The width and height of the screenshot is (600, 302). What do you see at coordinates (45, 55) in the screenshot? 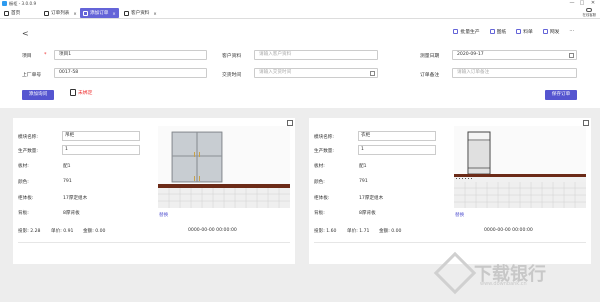
I see `required-mark: *` at bounding box center [45, 55].